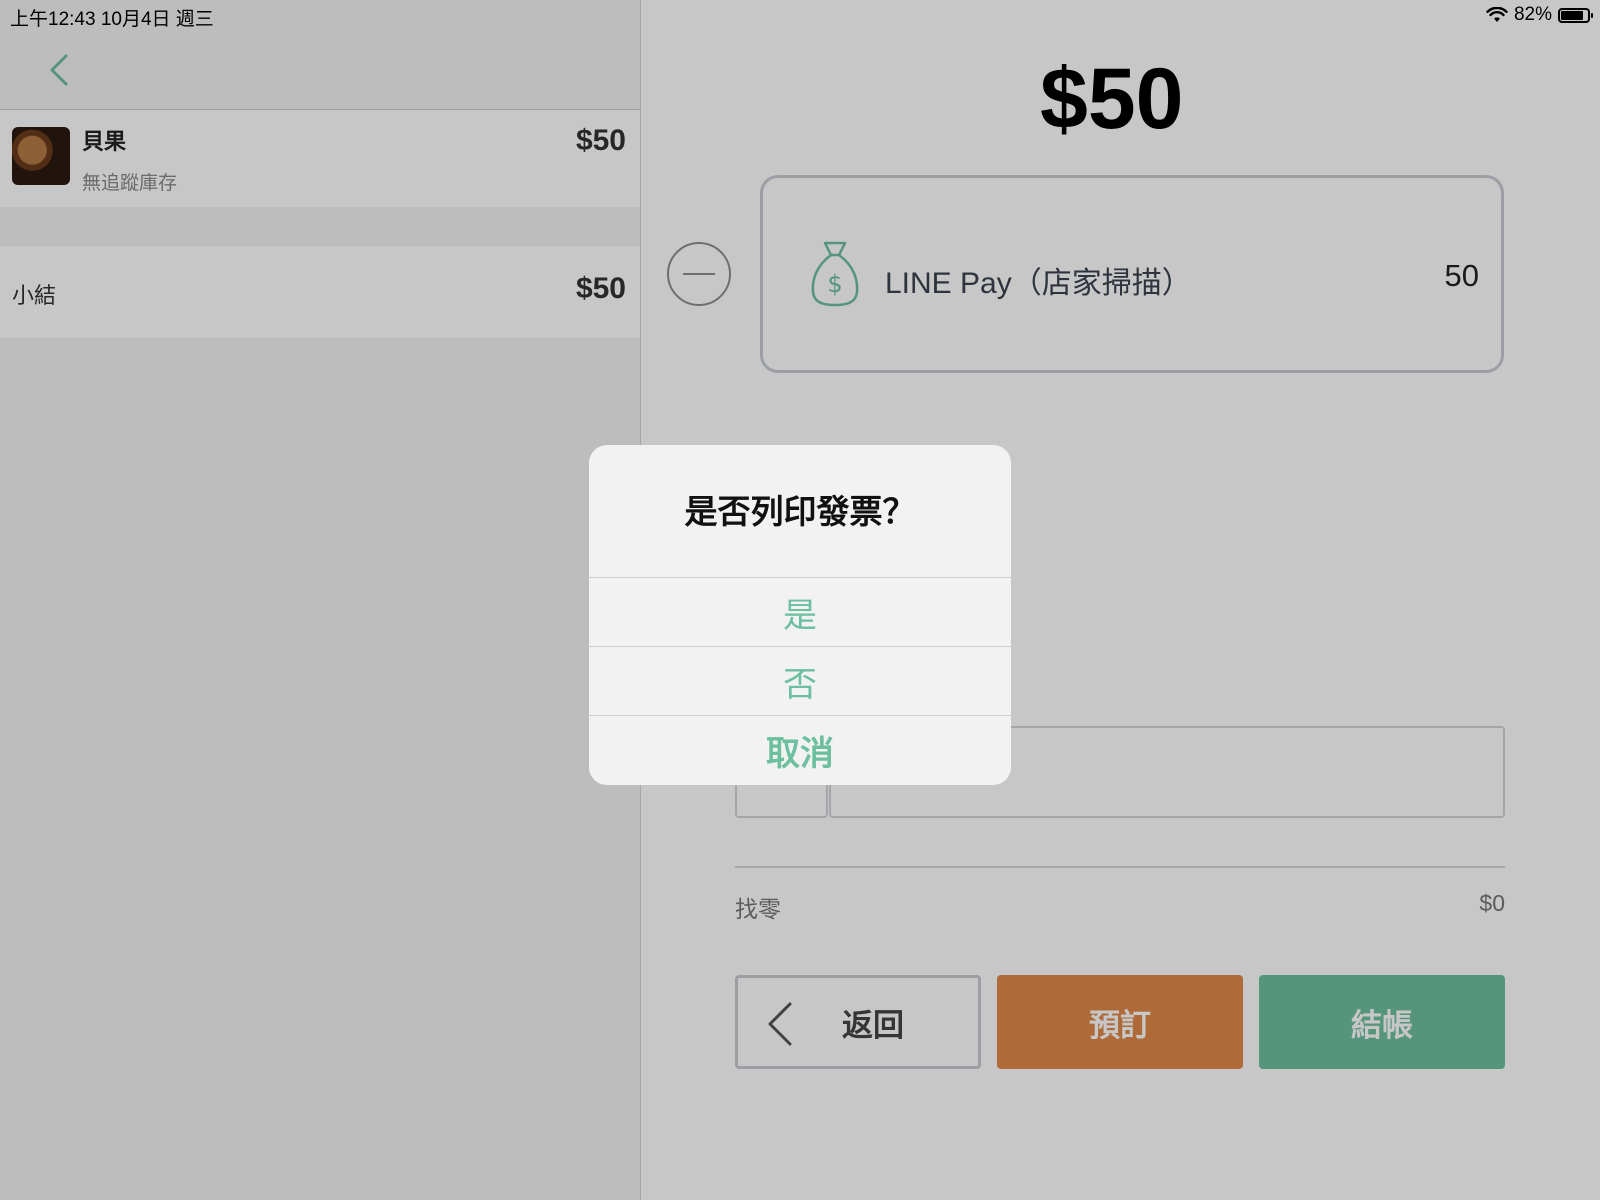 This screenshot has height=1200, width=1600. What do you see at coordinates (800, 611) in the screenshot?
I see `alert-yes-button: 是` at bounding box center [800, 611].